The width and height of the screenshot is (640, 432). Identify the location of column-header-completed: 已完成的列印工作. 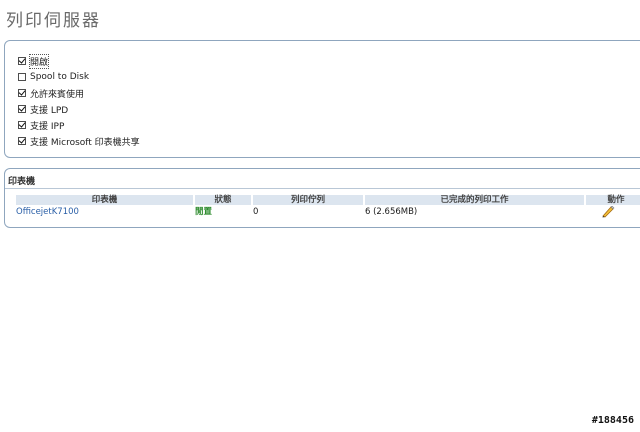
(474, 200).